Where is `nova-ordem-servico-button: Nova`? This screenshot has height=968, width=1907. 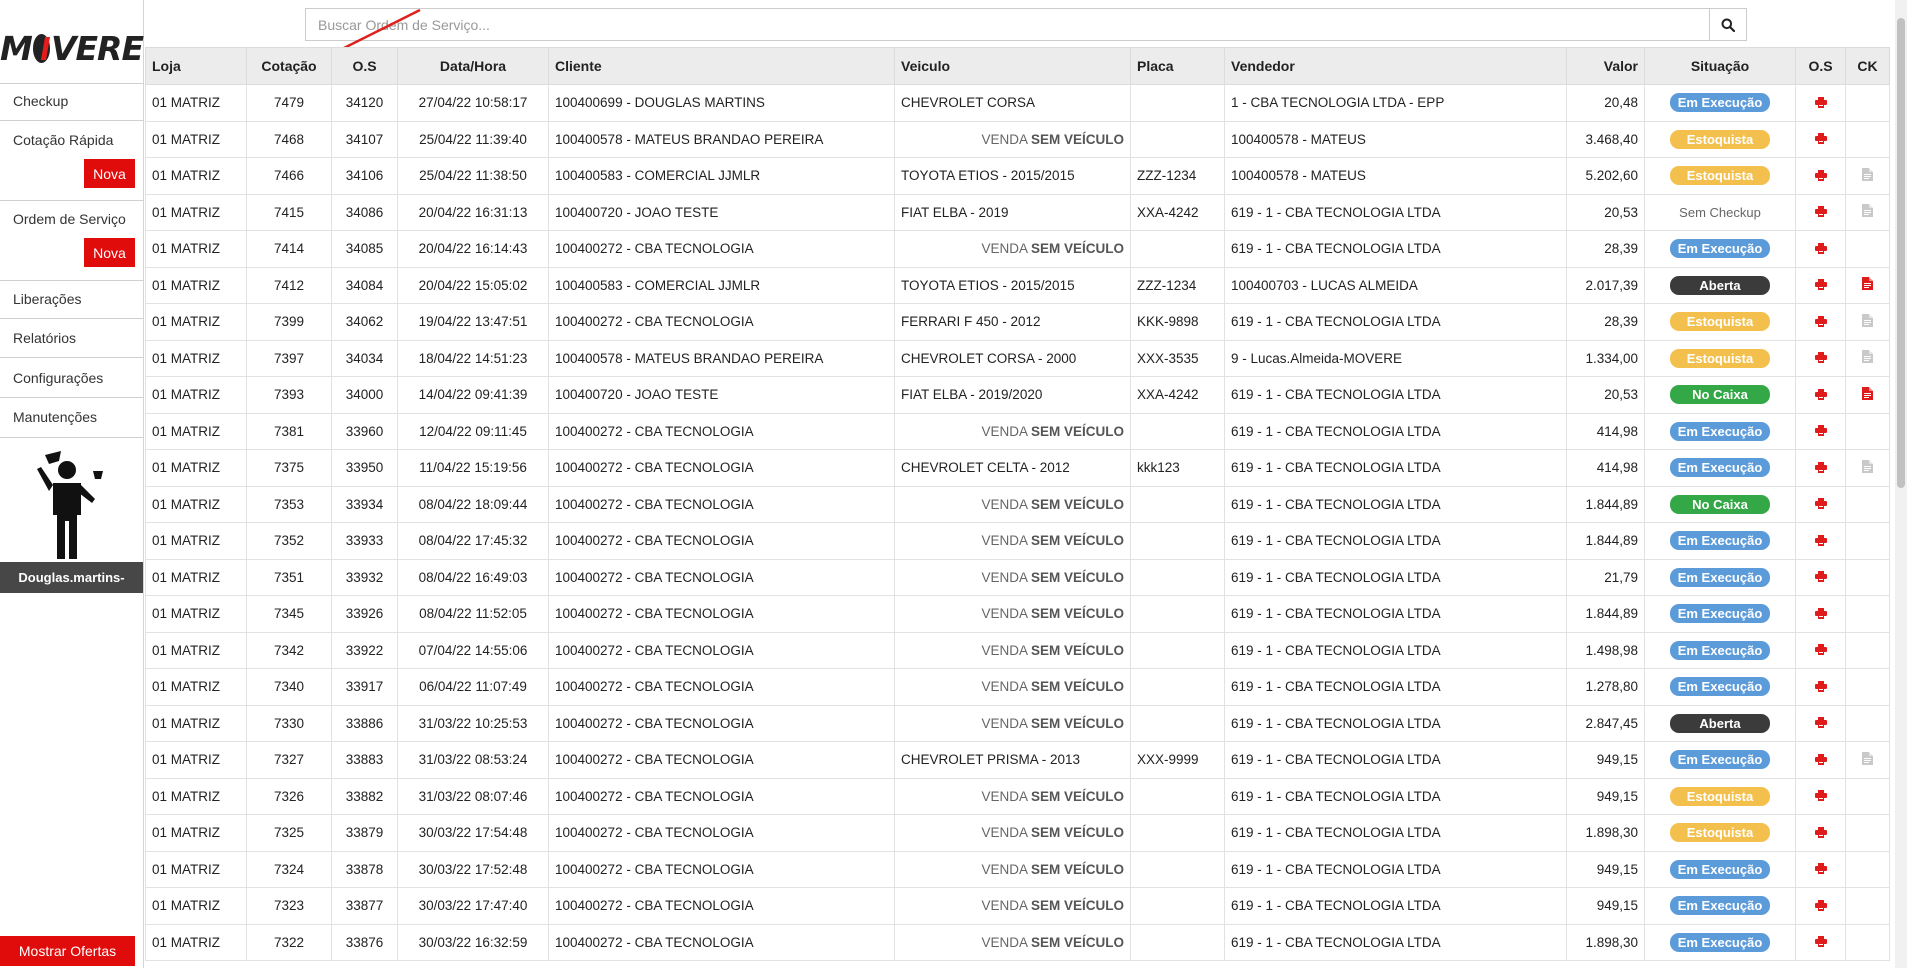
nova-ordem-servico-button: Nova is located at coordinates (109, 252).